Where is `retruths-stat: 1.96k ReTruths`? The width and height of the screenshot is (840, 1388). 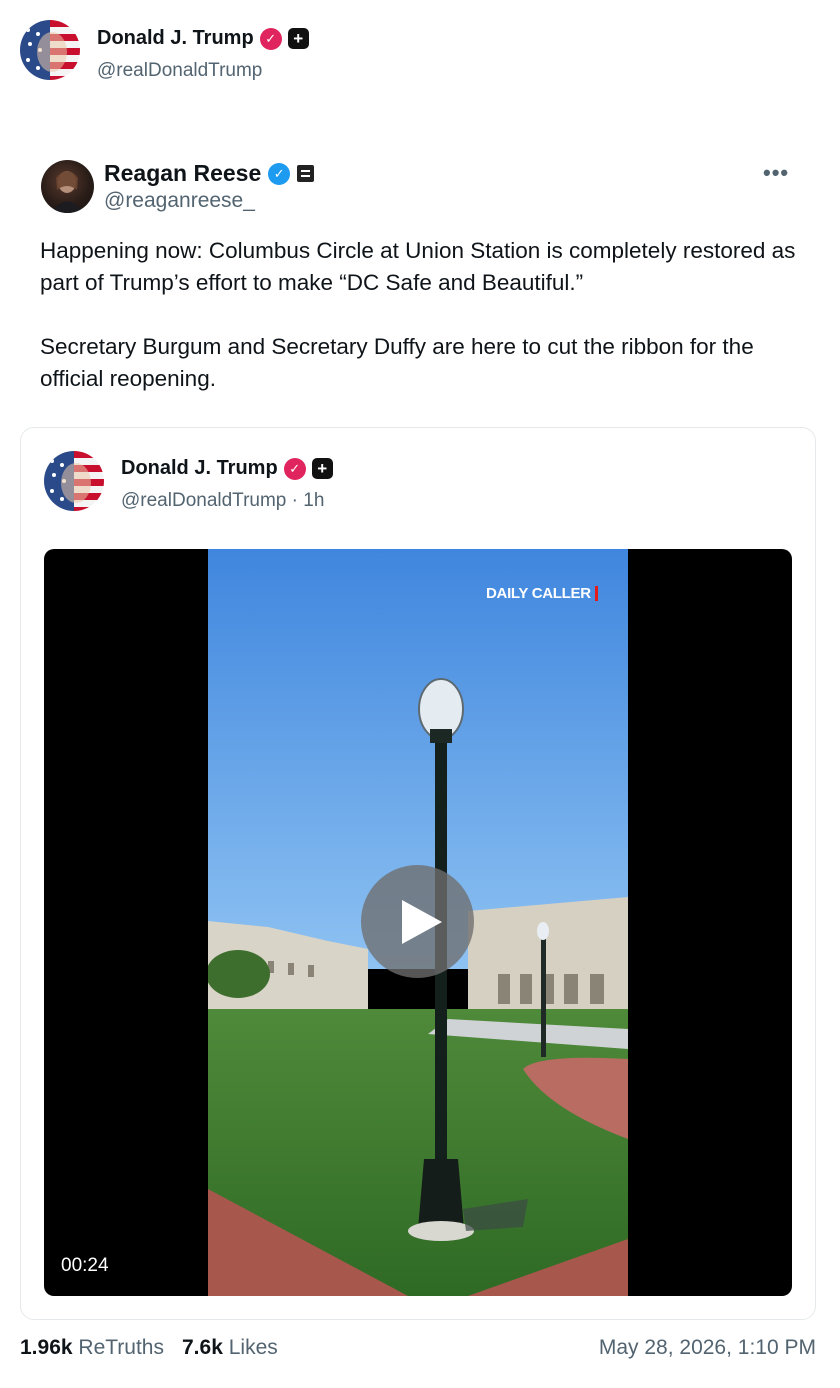 retruths-stat: 1.96k ReTruths is located at coordinates (92, 1348).